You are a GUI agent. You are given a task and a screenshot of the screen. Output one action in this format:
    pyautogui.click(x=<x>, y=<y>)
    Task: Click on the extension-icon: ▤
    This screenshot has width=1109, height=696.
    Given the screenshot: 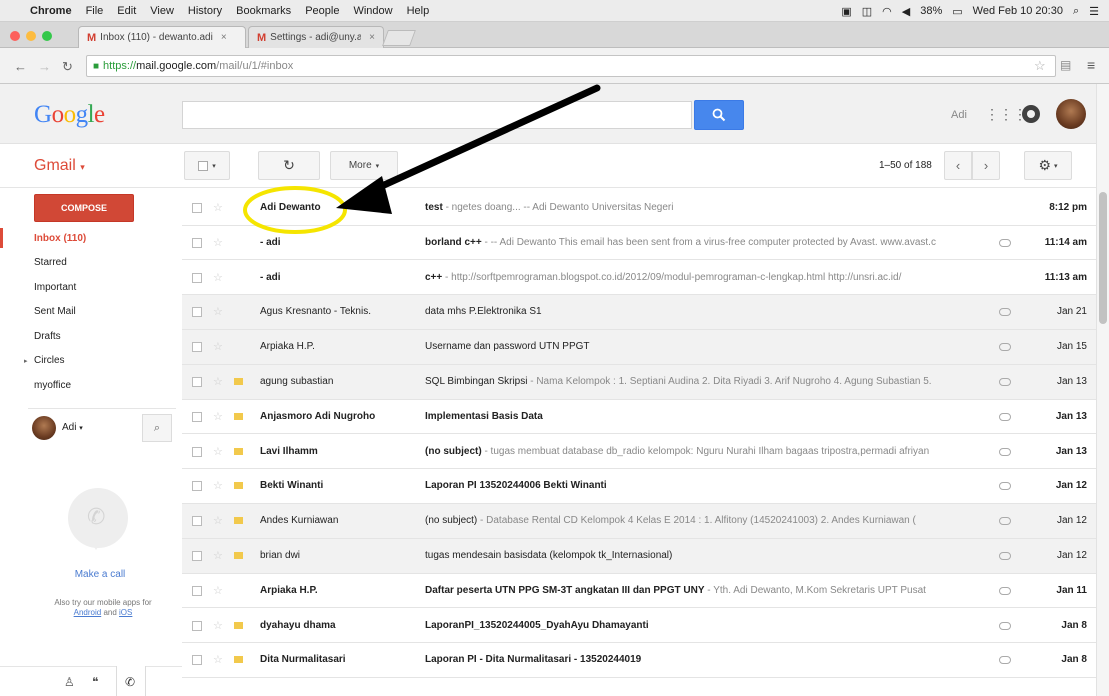 What is the action you would take?
    pyautogui.click(x=1065, y=65)
    